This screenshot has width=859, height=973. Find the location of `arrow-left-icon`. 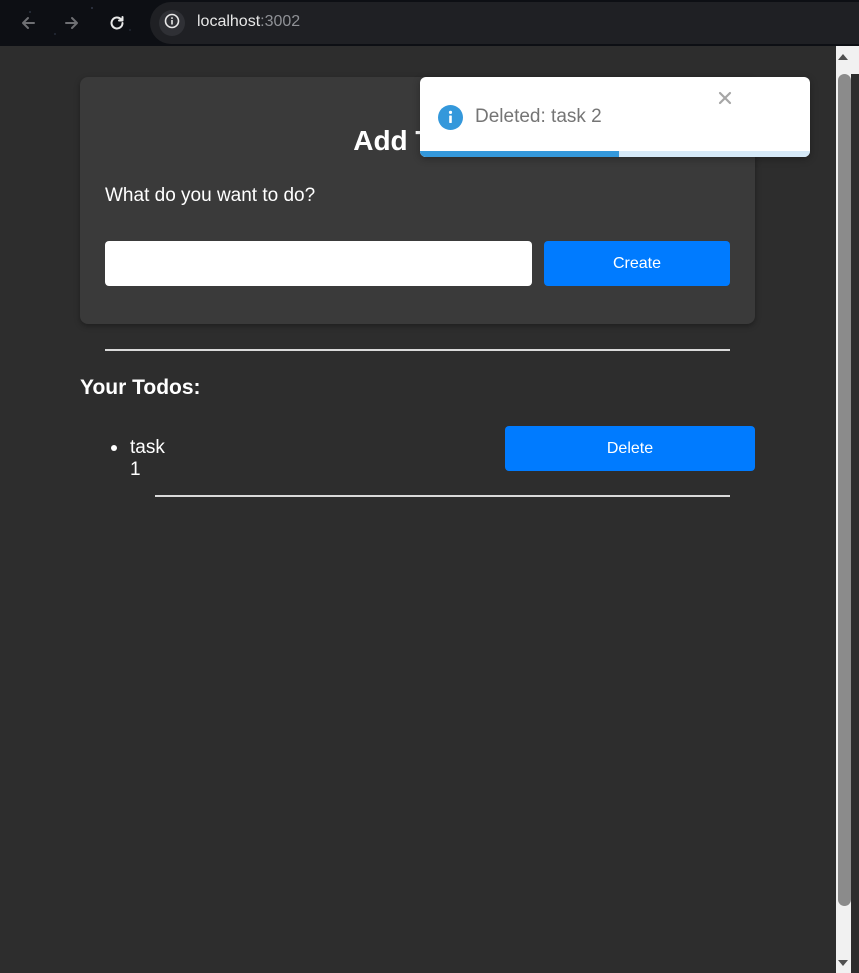

arrow-left-icon is located at coordinates (28, 23).